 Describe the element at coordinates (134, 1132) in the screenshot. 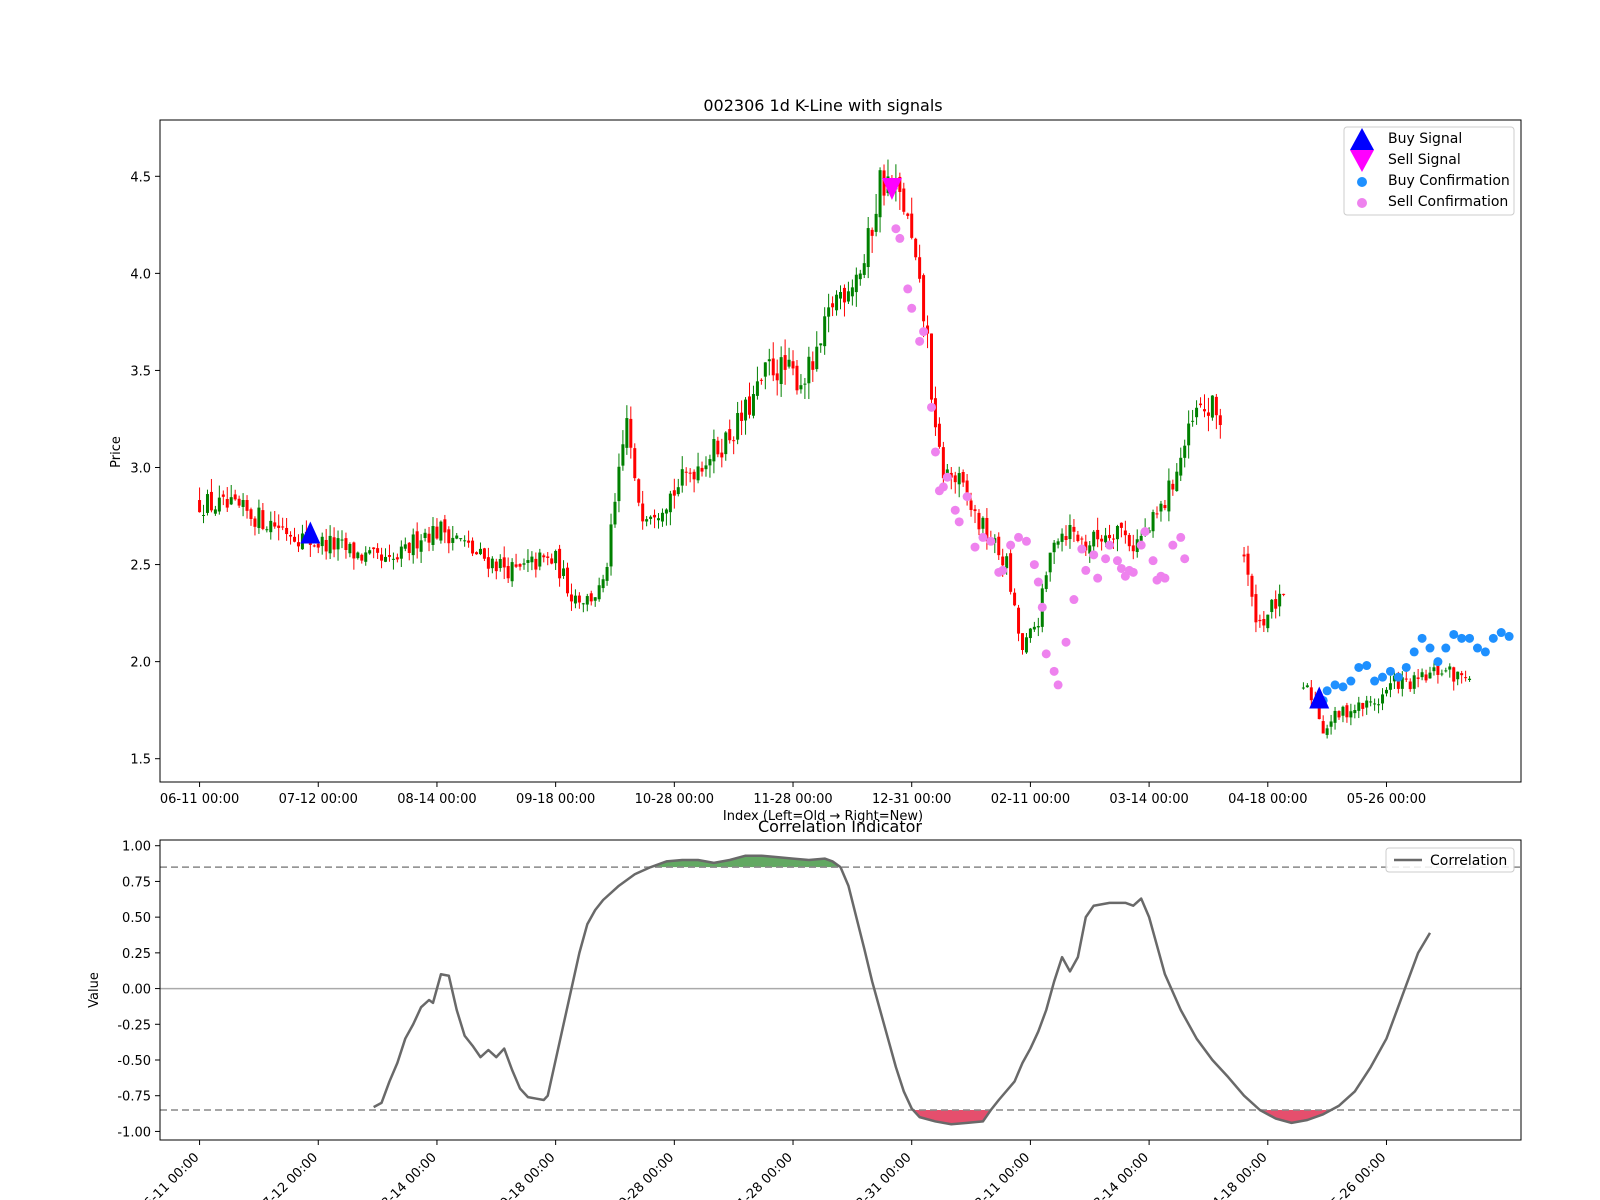

I see `correlation-y-tick-label: -1.00` at that location.